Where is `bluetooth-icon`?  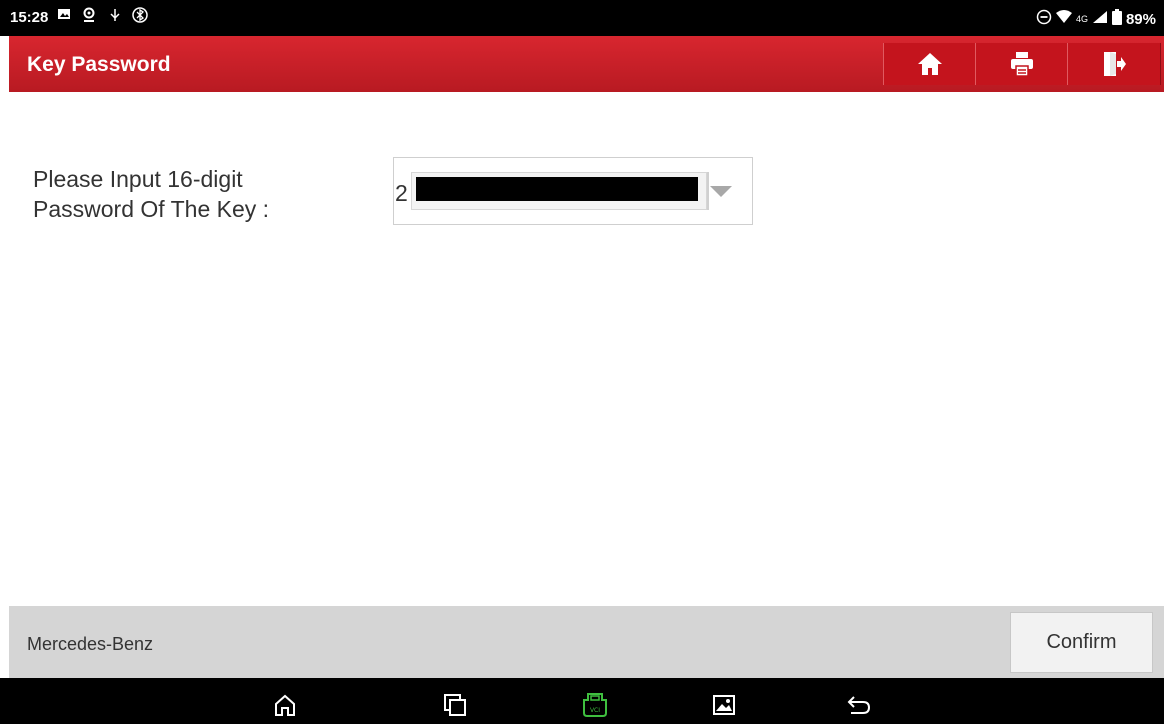 bluetooth-icon is located at coordinates (140, 15).